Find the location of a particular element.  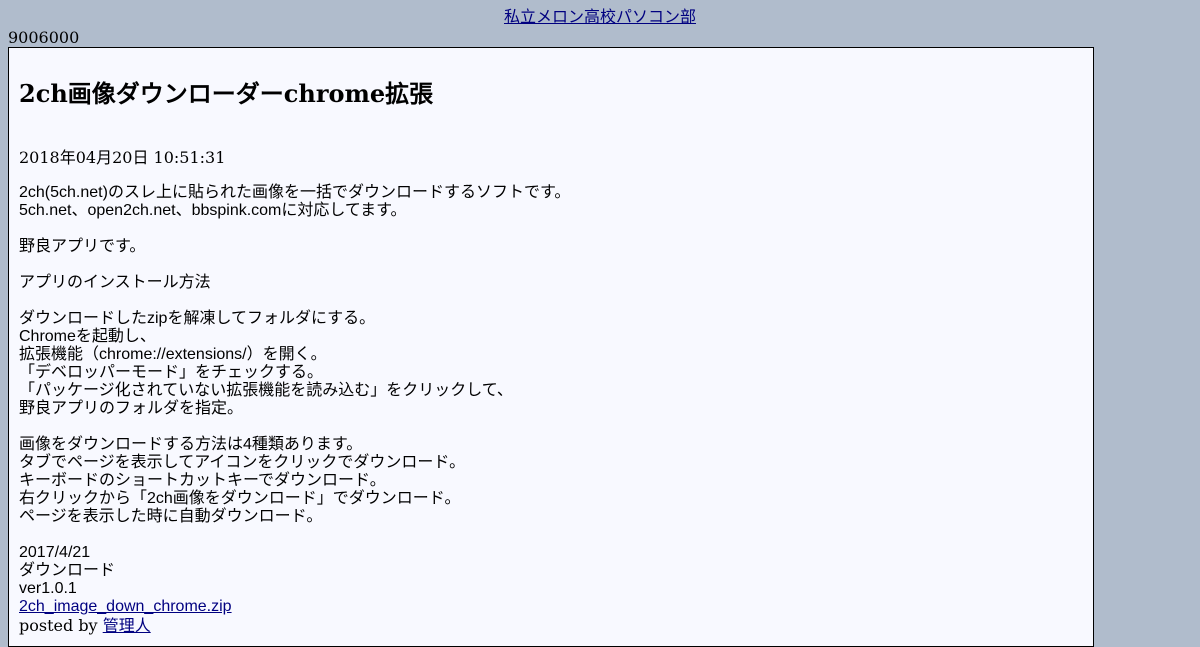

method-line: キーボードのショートカットキーでダウンロード。 is located at coordinates (202, 480).